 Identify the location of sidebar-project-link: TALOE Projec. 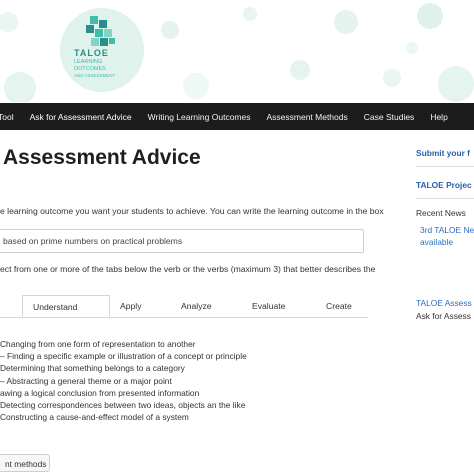
(445, 185).